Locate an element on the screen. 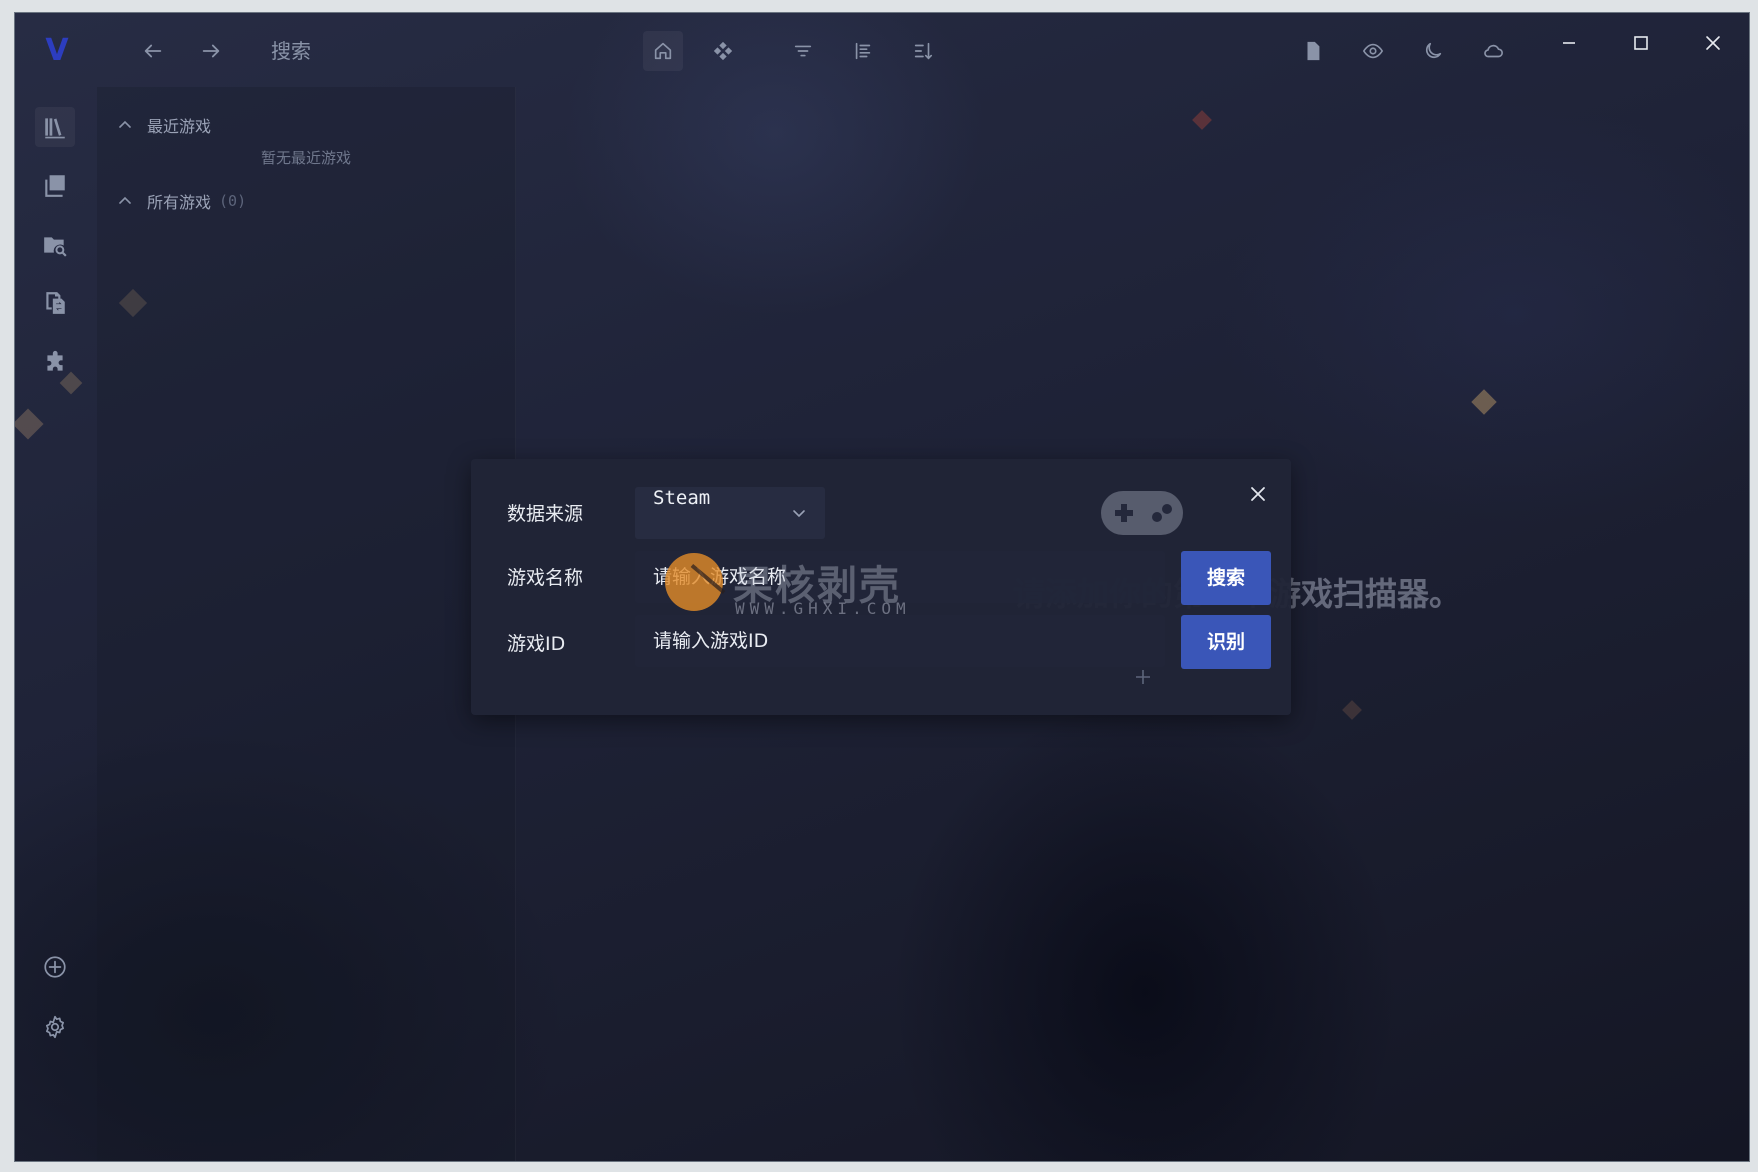 This screenshot has height=1172, width=1758. recent-games-empty: 暂无最近游戏 is located at coordinates (305, 158).